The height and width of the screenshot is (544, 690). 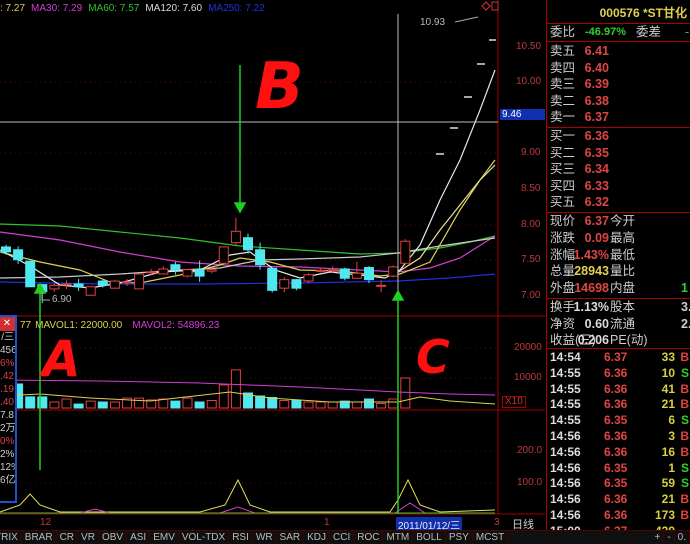 What do you see at coordinates (618, 307) in the screenshot?
I see `quote-row: 换手1.13%股本 3.` at bounding box center [618, 307].